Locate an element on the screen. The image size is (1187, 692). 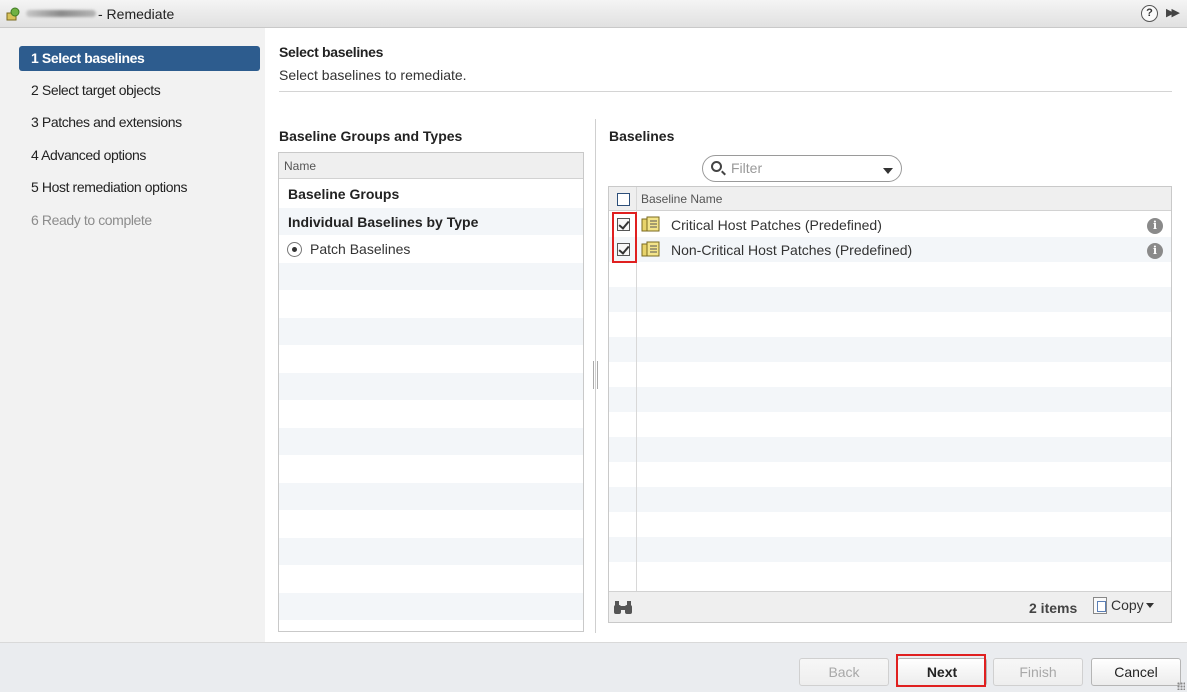
cancel-button: Cancel is located at coordinates (1136, 672).